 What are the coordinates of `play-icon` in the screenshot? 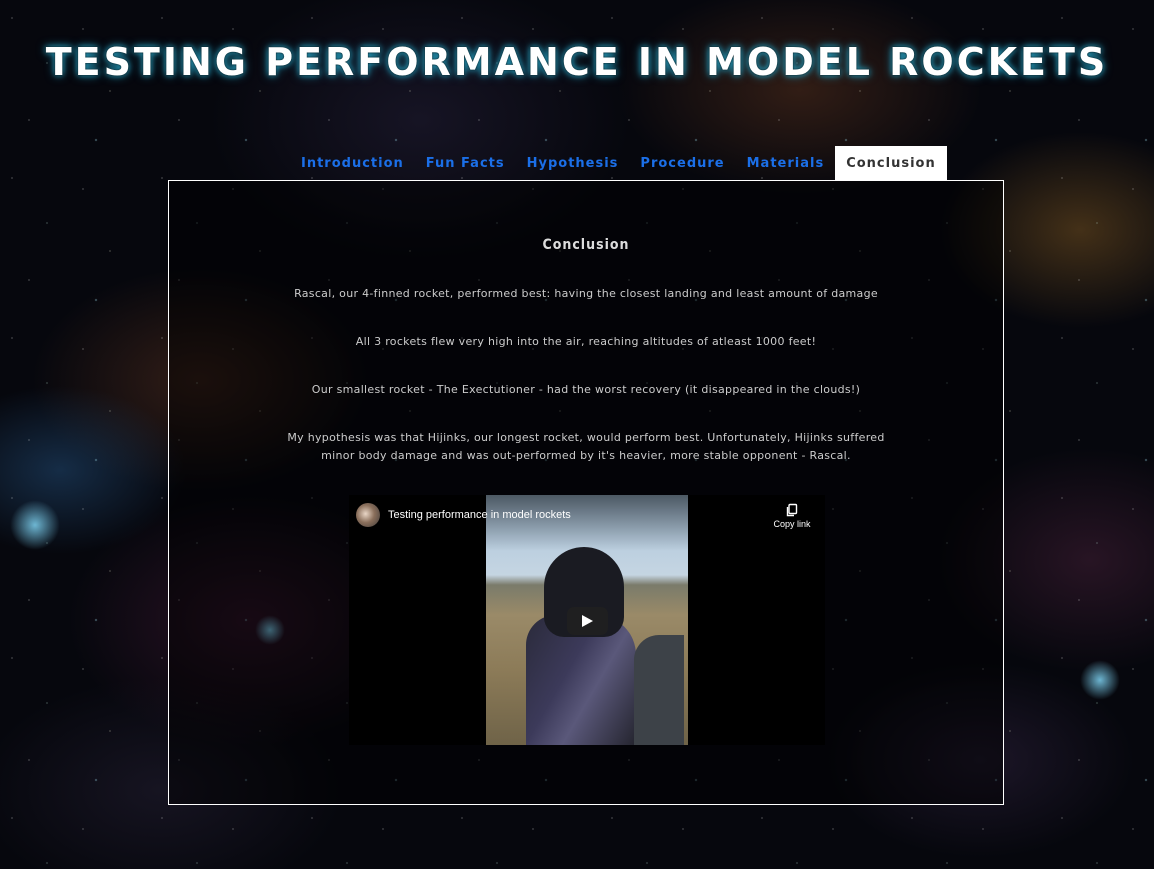 It's located at (587, 621).